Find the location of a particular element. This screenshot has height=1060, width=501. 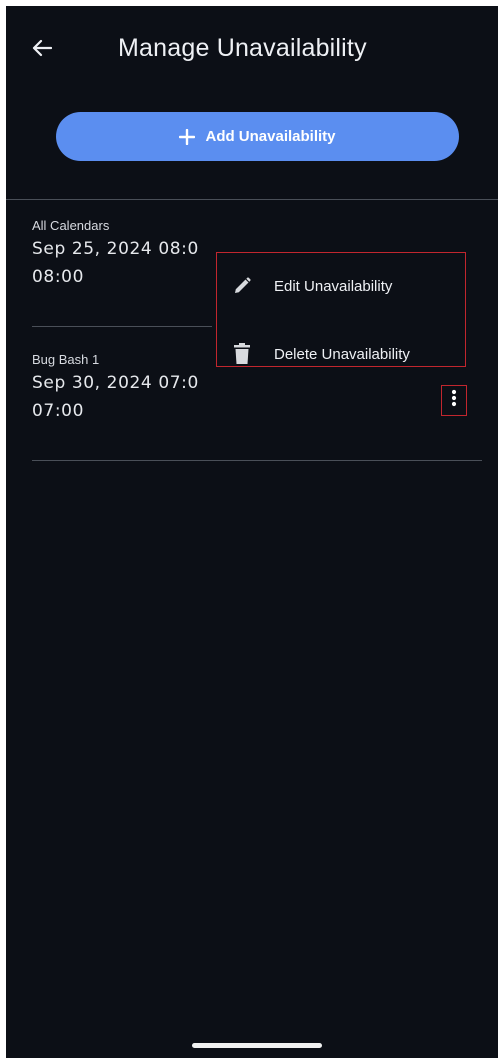

page-title: Manage Unavailability is located at coordinates (242, 48).